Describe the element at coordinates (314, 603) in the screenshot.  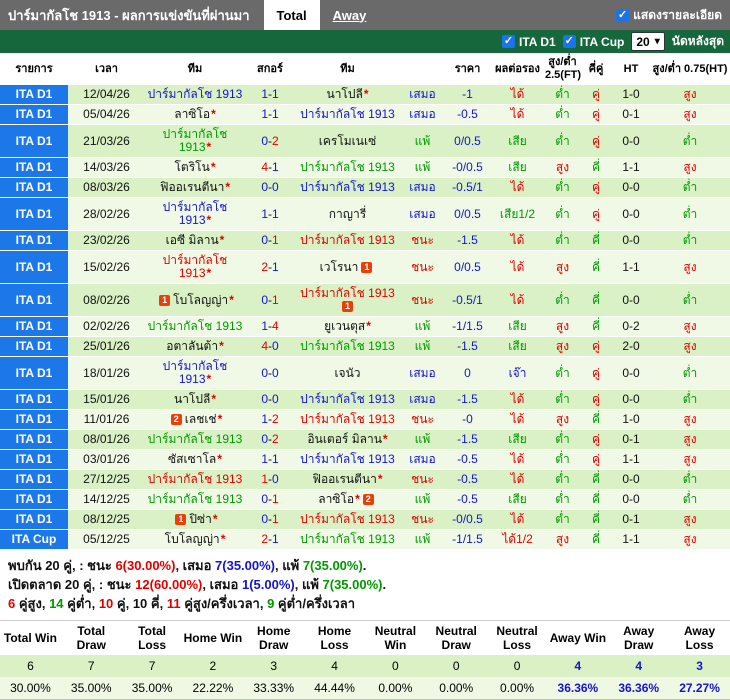
I see `summary-segment: คู่ต่ำ/ครึ่งเวลา` at that location.